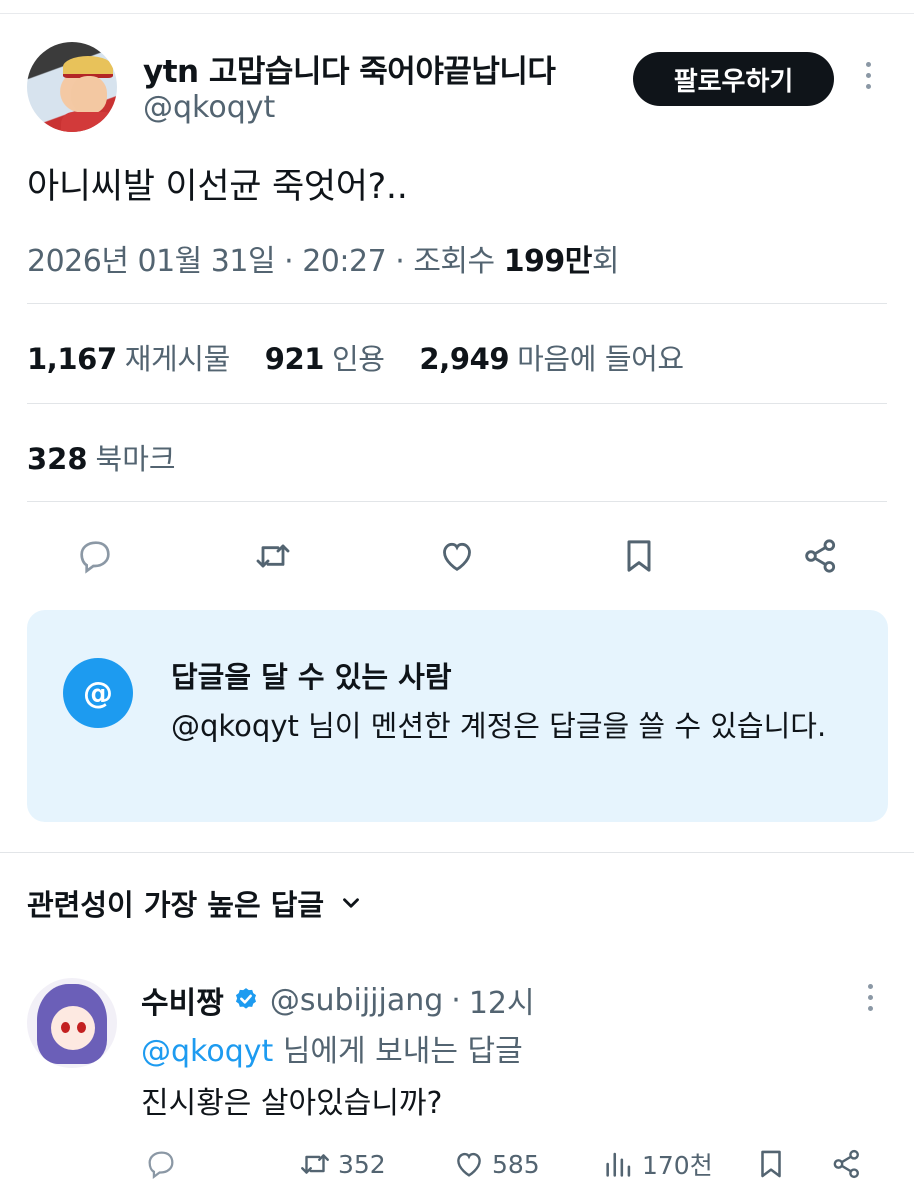 Image resolution: width=914 pixels, height=1200 pixels. I want to click on reposts-stat: 1,167 재게시물, so click(141, 359).